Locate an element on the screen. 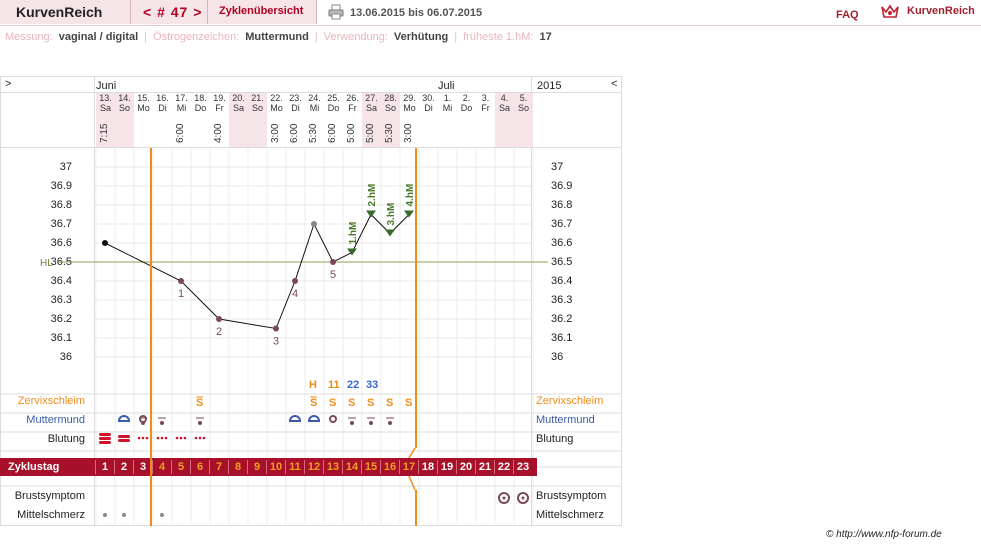 Image resolution: width=981 pixels, height=545 pixels. brust-label: Brustsymptom is located at coordinates (49, 496).